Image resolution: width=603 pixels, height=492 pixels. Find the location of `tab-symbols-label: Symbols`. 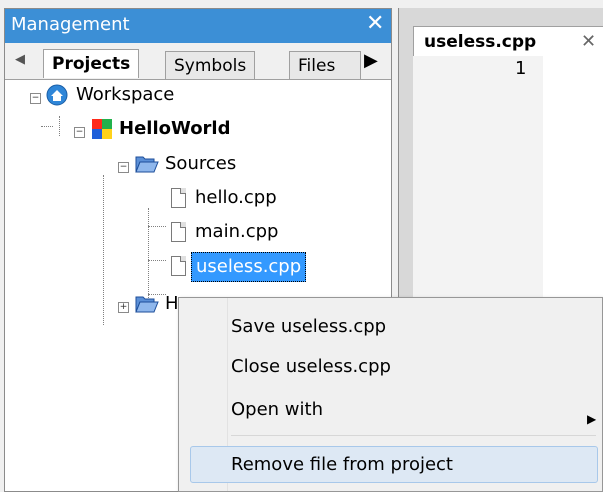

tab-symbols-label: Symbols is located at coordinates (210, 66).